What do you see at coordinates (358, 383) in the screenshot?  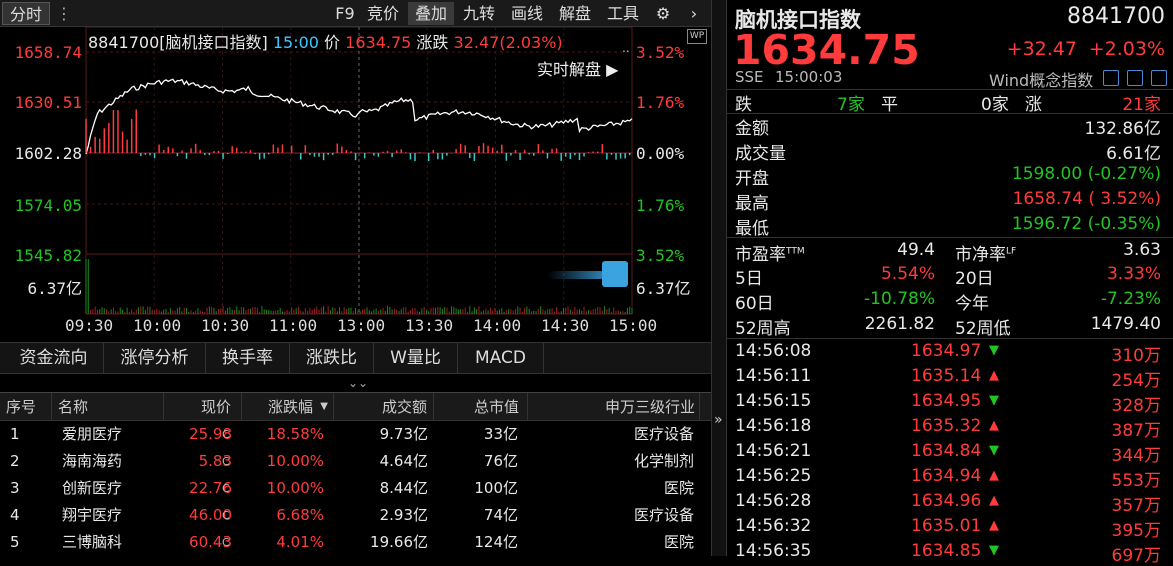 I see `expand-chevron-icon: ⌄⌄` at bounding box center [358, 383].